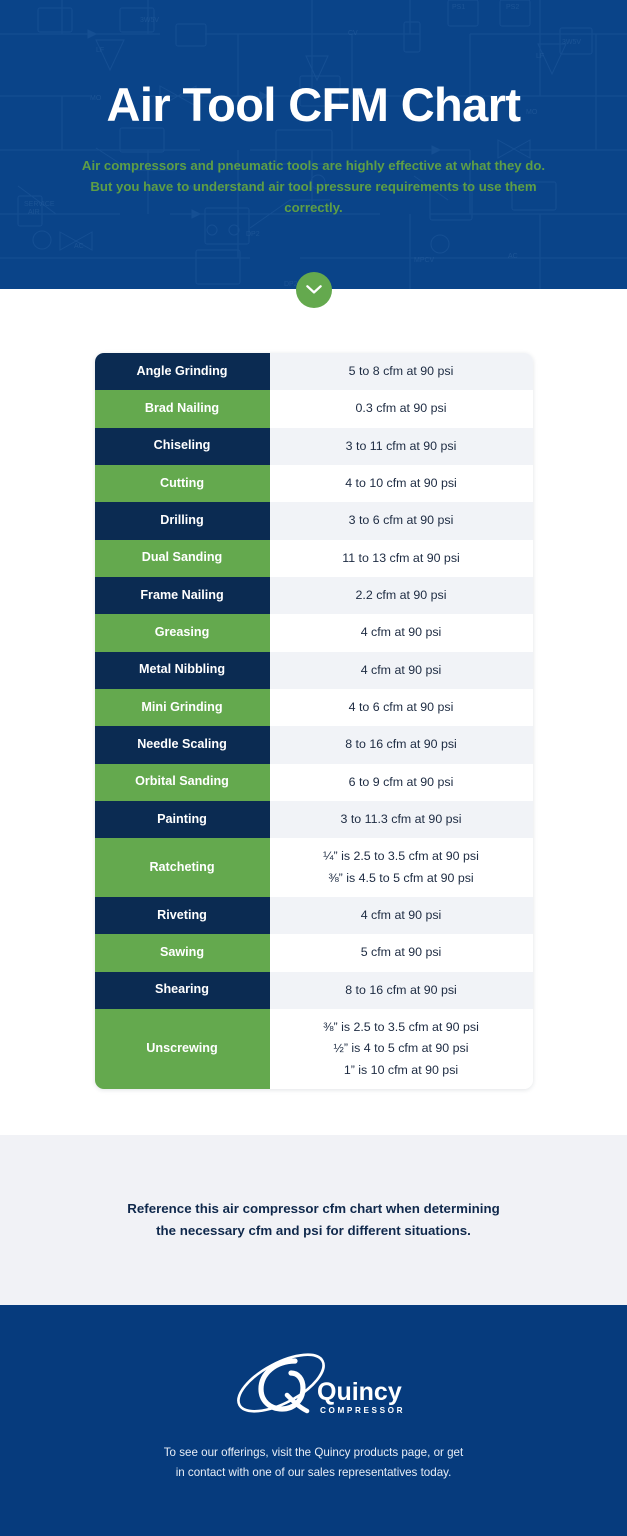  I want to click on cfm-value-cell: 3 to 11 cfm at 90 psi, so click(401, 446).